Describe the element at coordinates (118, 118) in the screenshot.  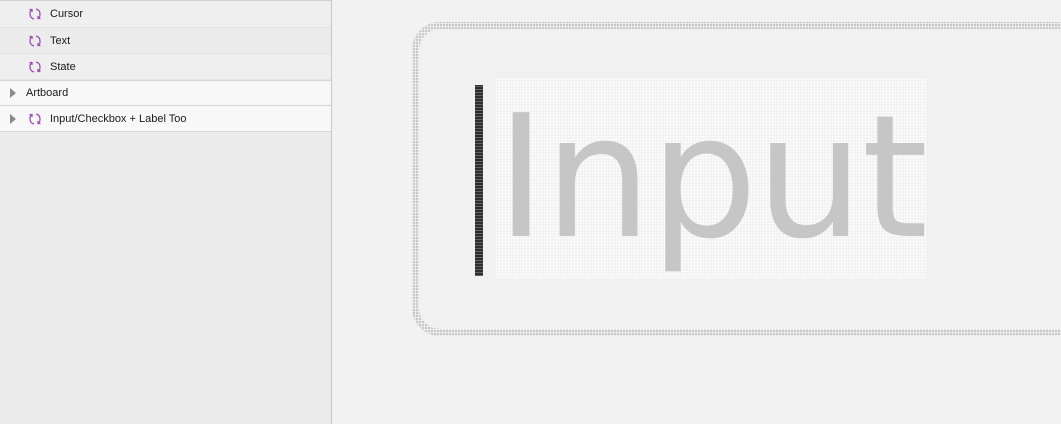
I see `layer-label: Input/Checkbox + Label Too` at that location.